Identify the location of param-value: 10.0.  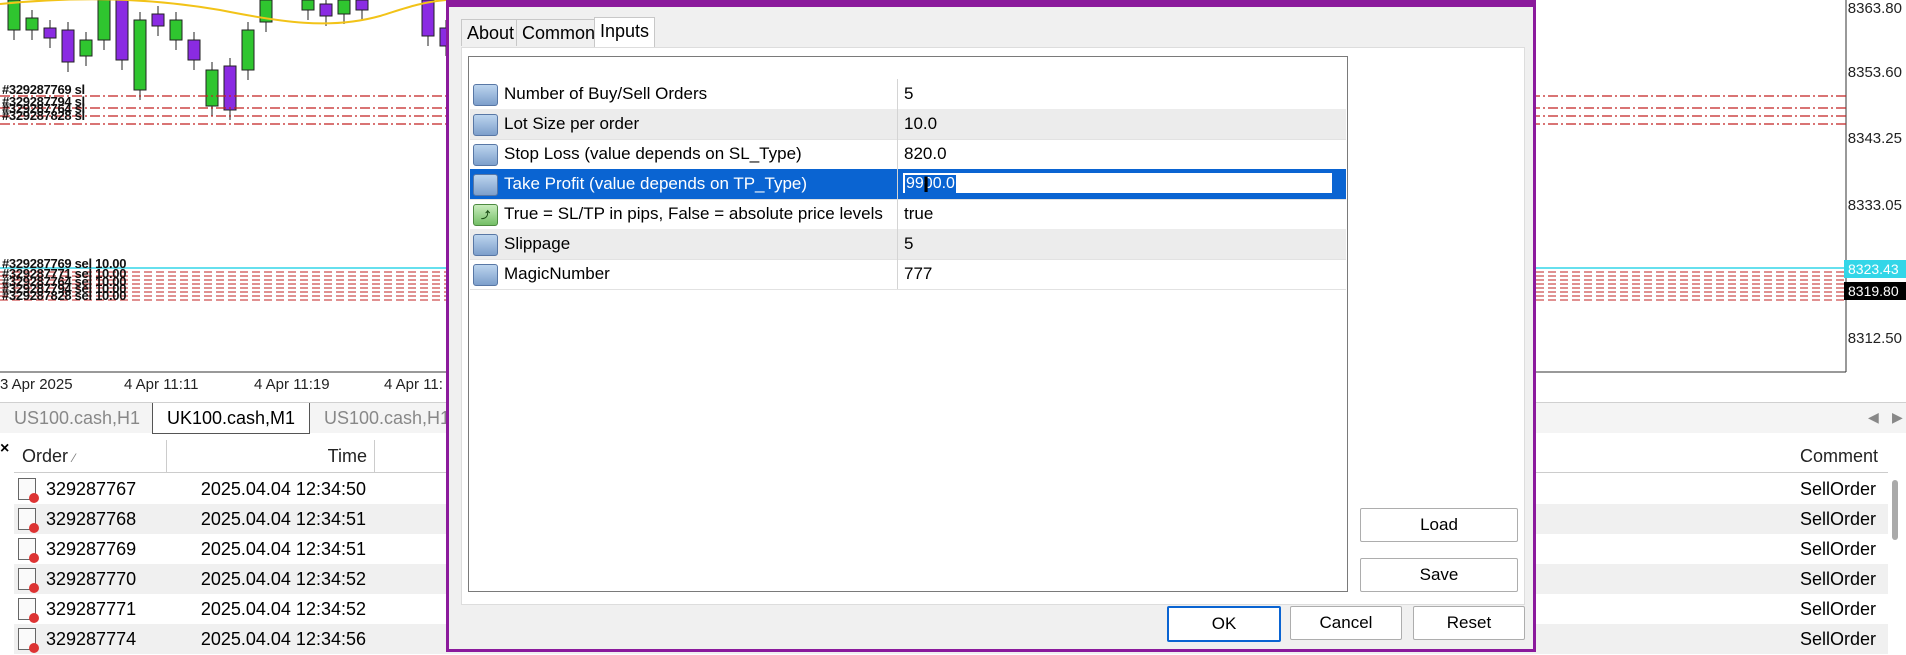
(920, 124).